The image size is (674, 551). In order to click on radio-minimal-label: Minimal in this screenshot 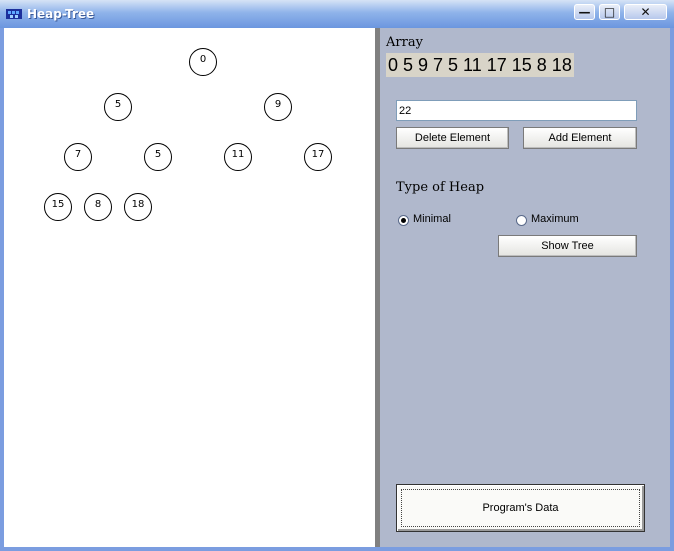, I will do `click(432, 219)`.